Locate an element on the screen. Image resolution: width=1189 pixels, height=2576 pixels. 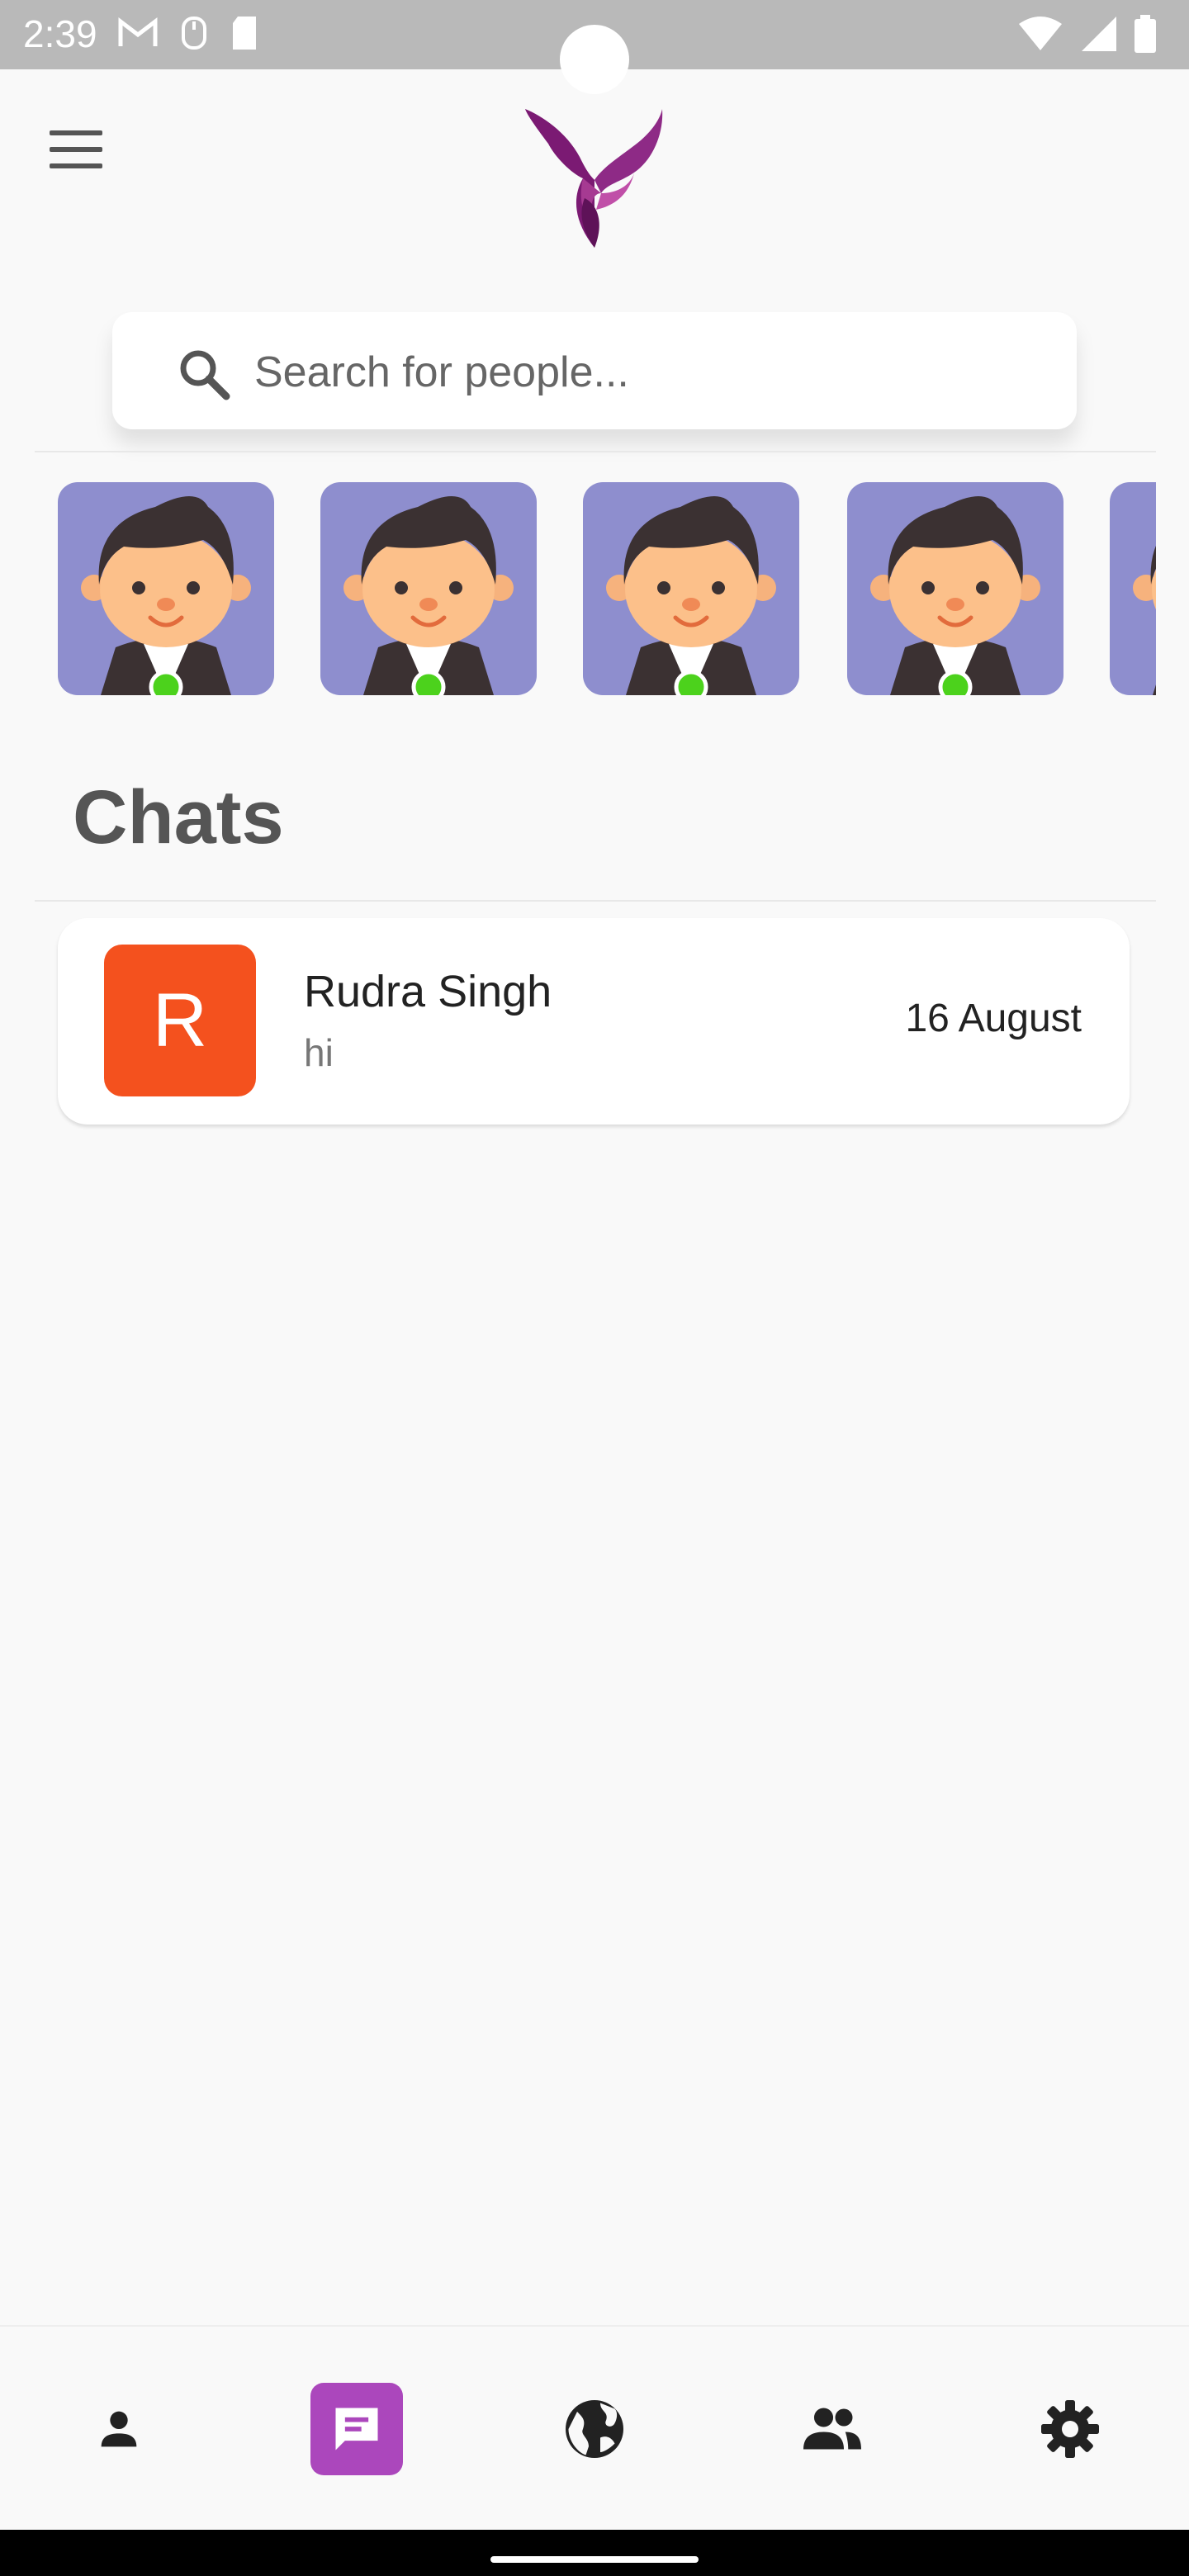
nav-groups is located at coordinates (832, 2429).